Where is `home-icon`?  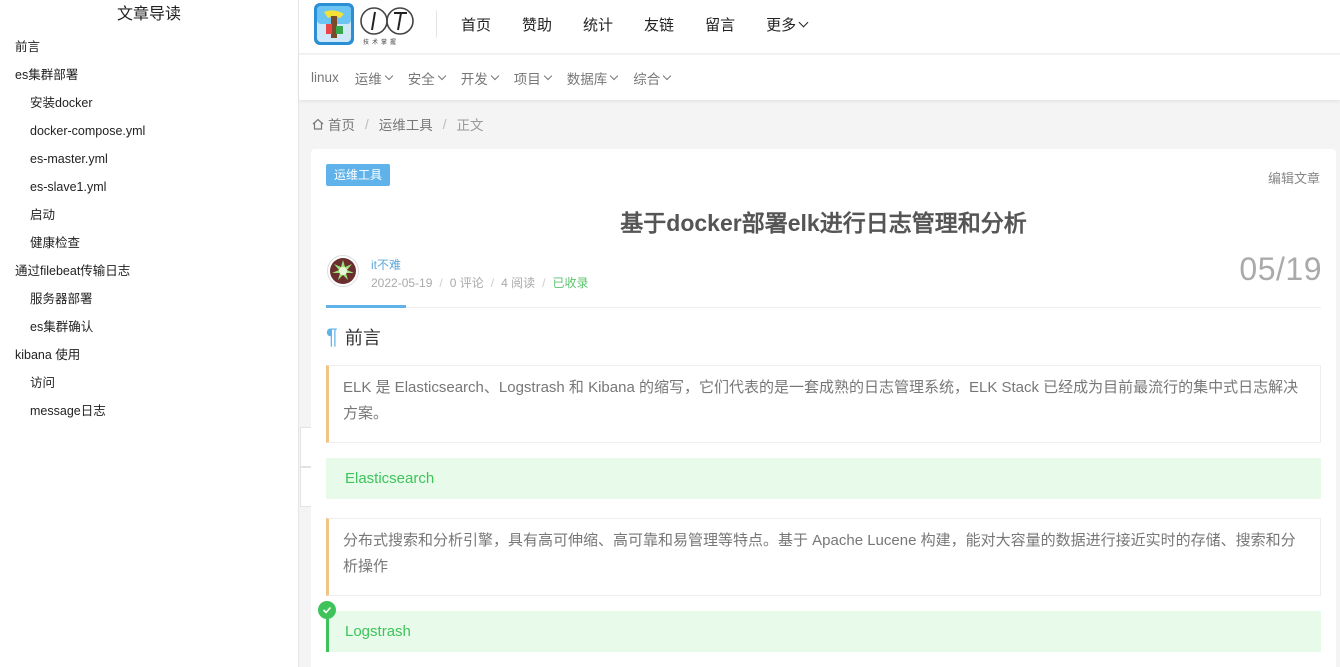
home-icon is located at coordinates (318, 124).